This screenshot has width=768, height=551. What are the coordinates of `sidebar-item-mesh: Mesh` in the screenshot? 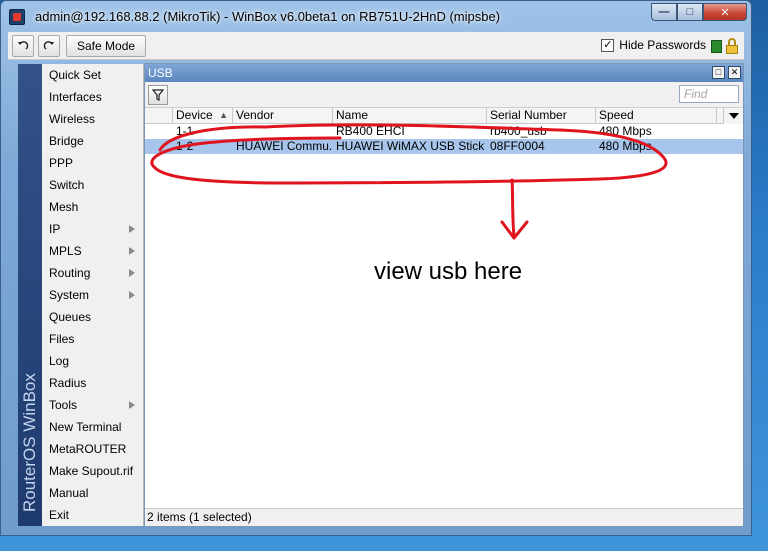 It's located at (92, 207).